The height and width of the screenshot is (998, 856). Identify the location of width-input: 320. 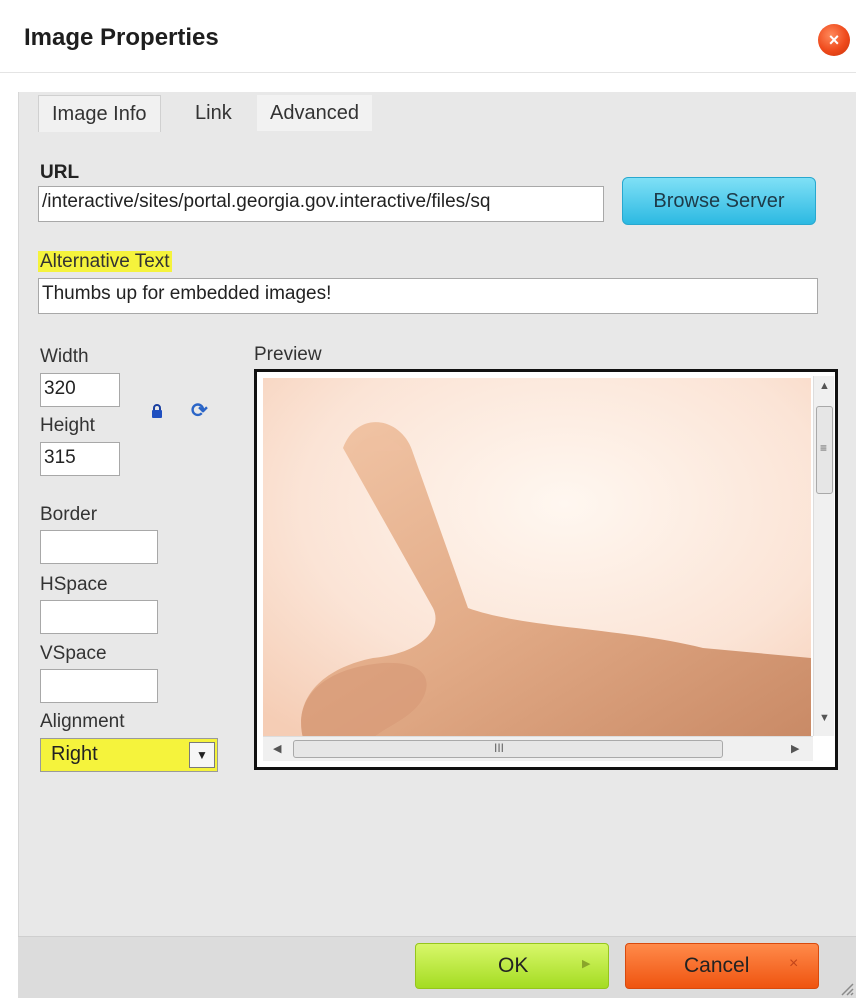
(80, 390).